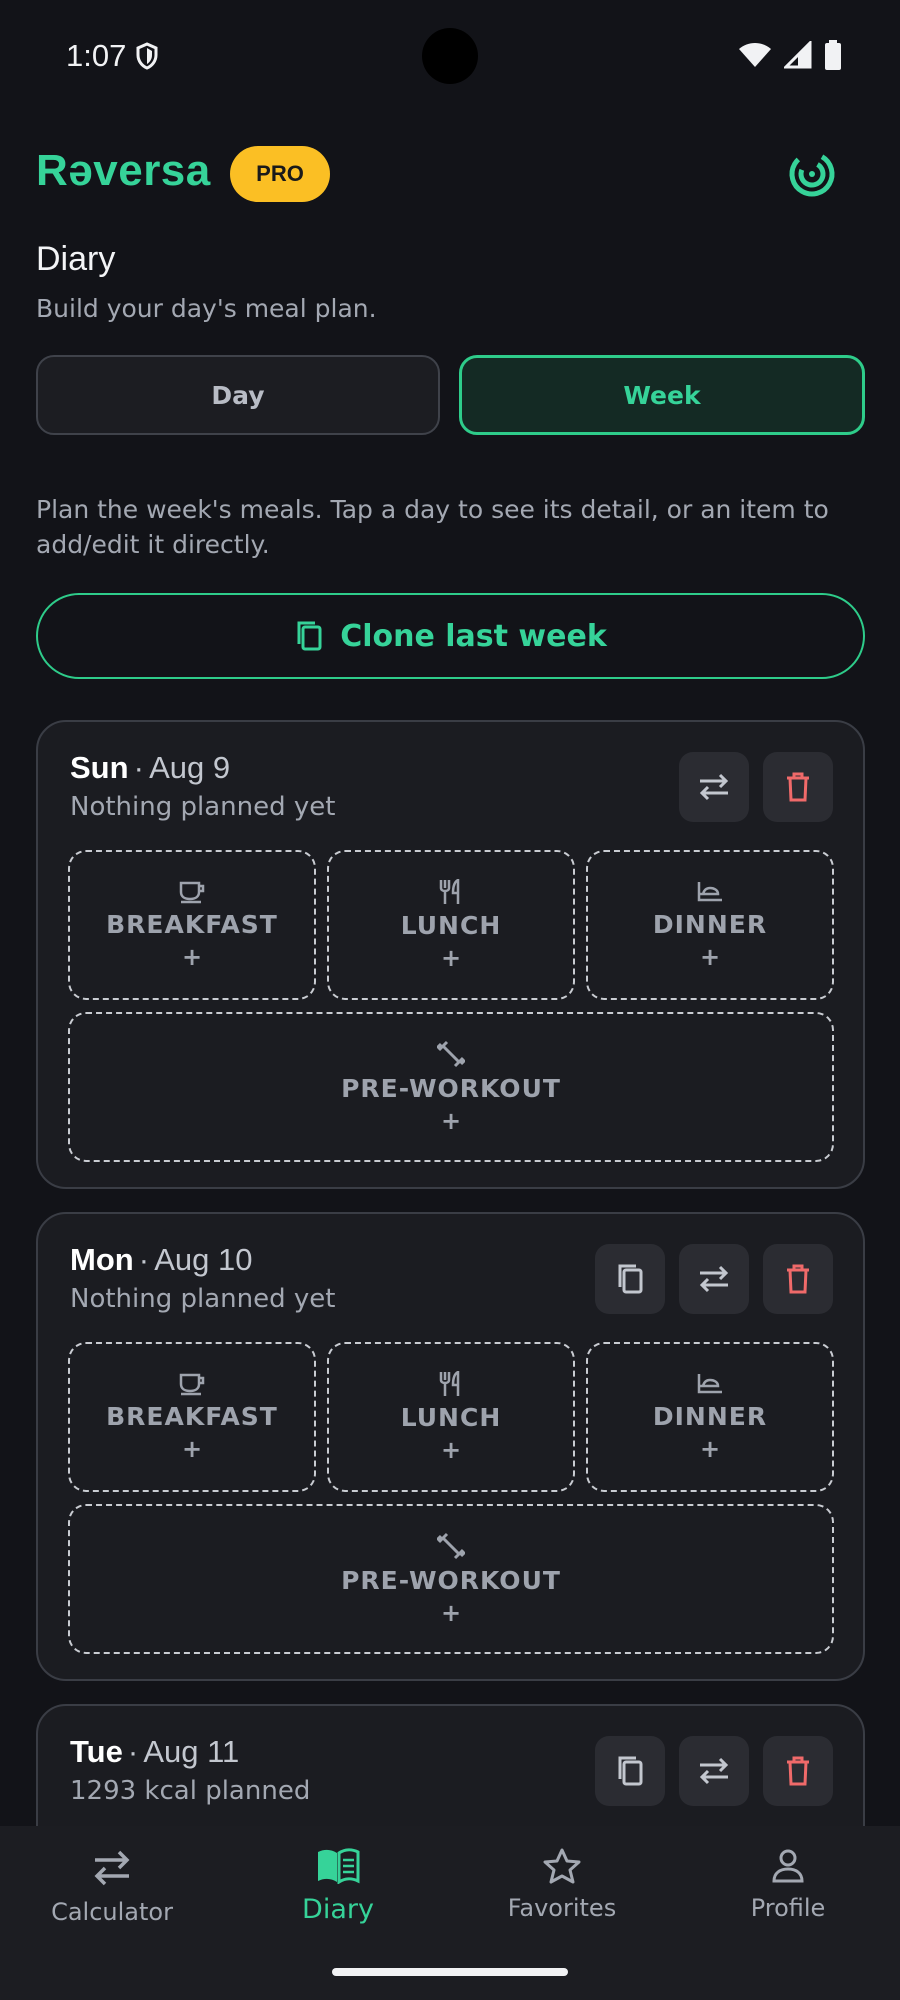  I want to click on tab-week: Week, so click(662, 395).